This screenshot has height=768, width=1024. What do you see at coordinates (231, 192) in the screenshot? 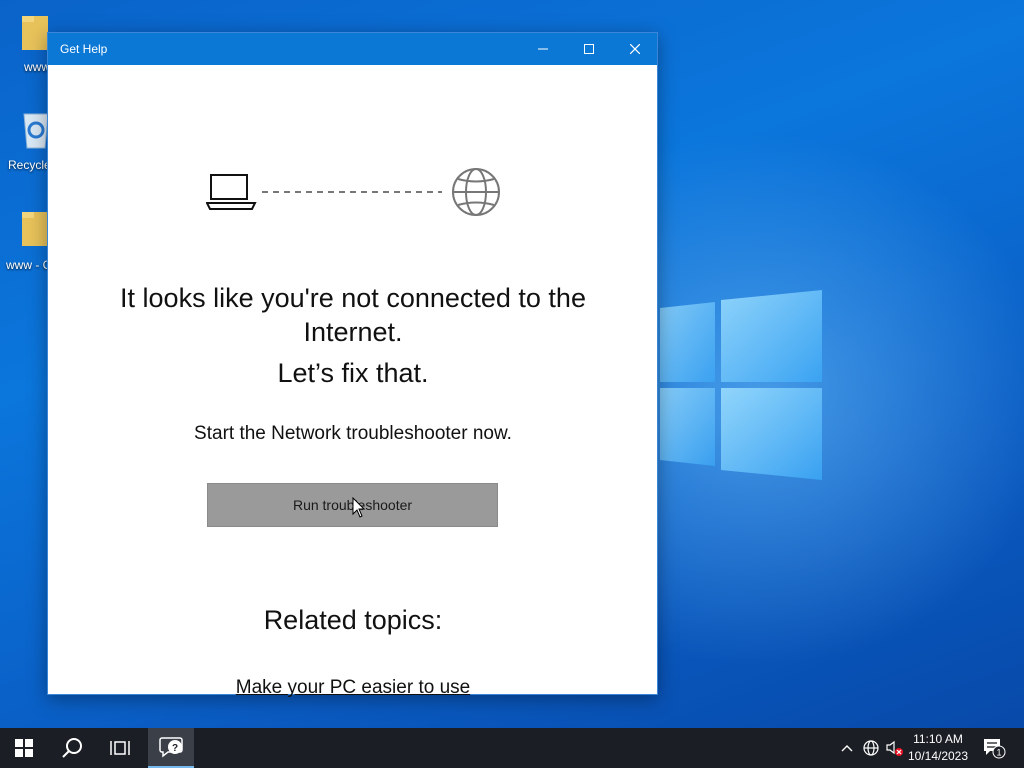
I see `laptop-icon` at bounding box center [231, 192].